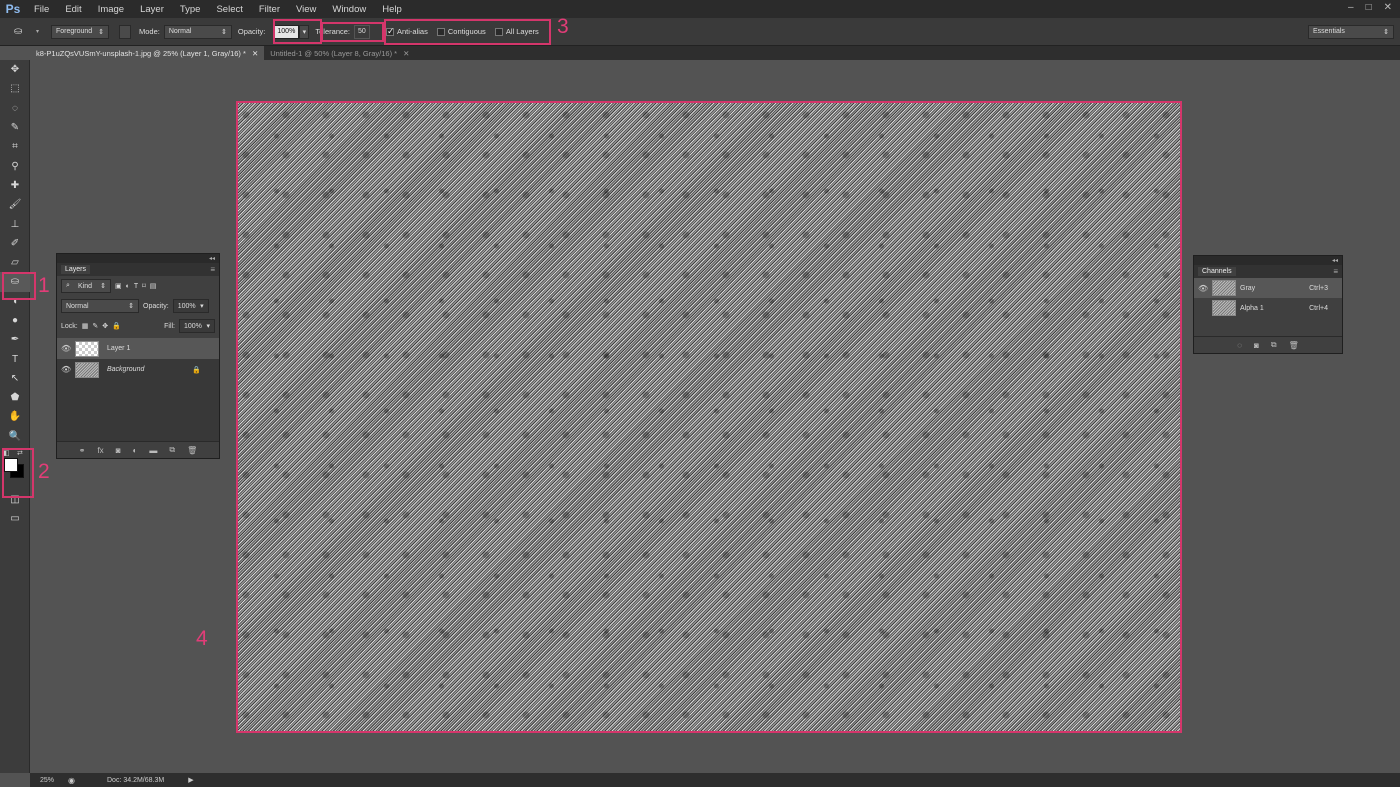 This screenshot has height=787, width=1400. What do you see at coordinates (128, 286) in the screenshot?
I see `adjustment-filter-icon: ◐` at bounding box center [128, 286].